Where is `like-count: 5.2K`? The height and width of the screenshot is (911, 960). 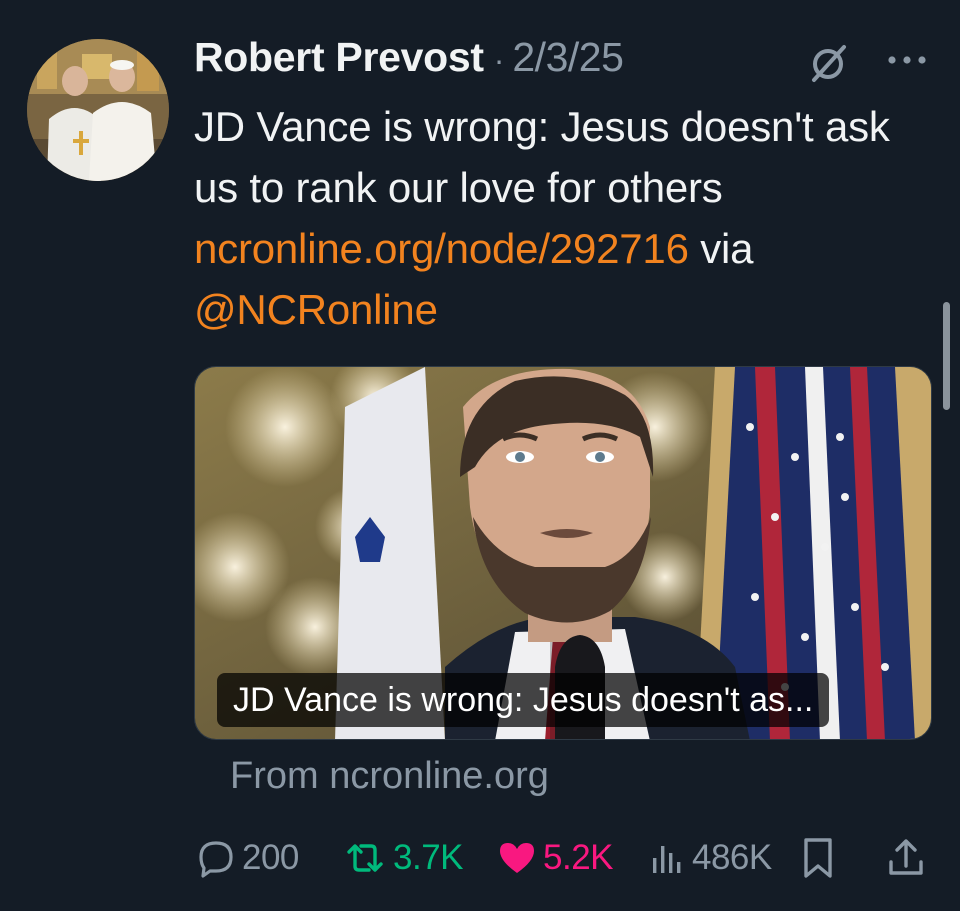 like-count: 5.2K is located at coordinates (578, 857).